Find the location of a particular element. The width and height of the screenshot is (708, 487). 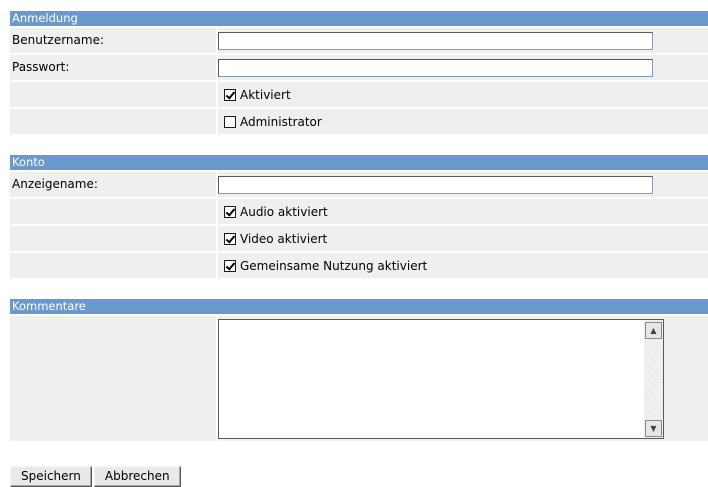

cancel-button: Abbrechen is located at coordinates (137, 476).